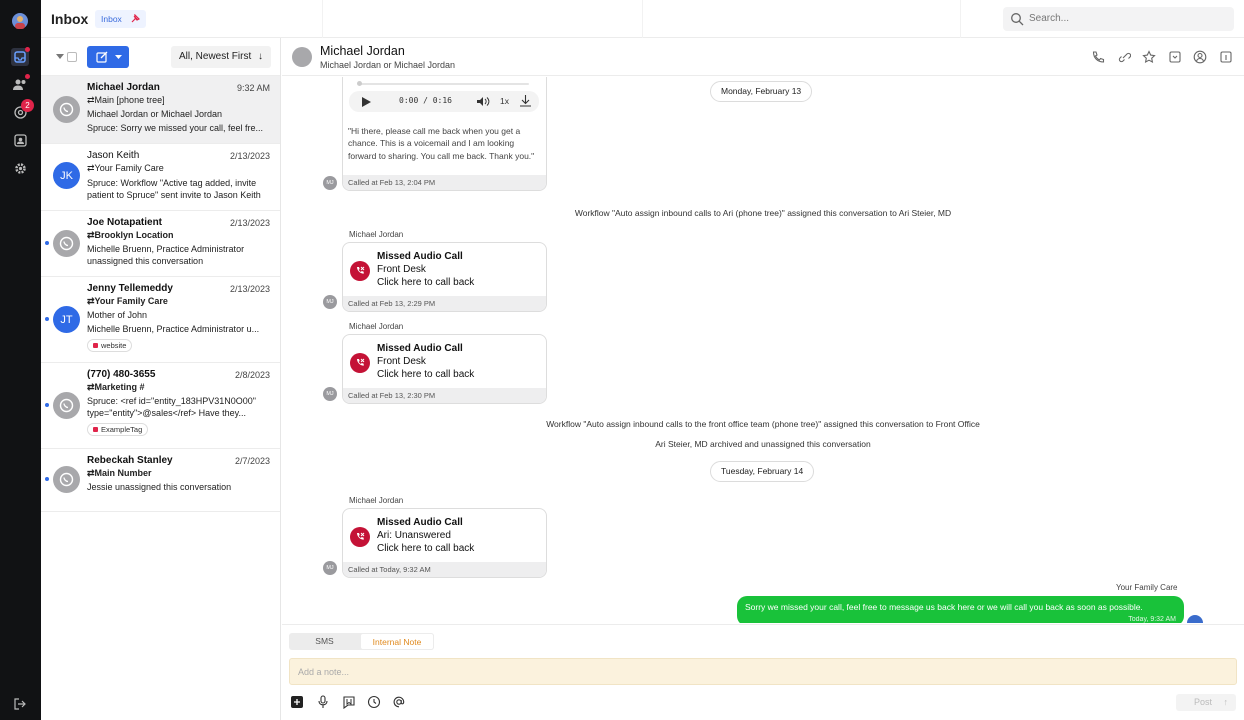 Image resolution: width=1244 pixels, height=720 pixels. I want to click on profile-avatar-icon, so click(20, 21).